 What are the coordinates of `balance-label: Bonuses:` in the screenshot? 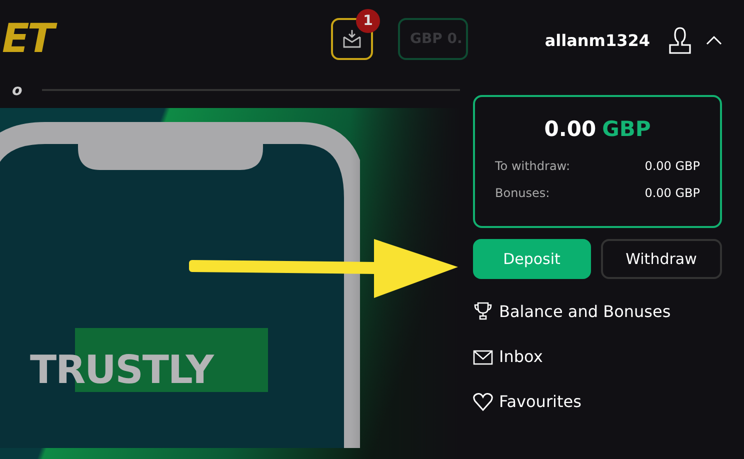 It's located at (522, 193).